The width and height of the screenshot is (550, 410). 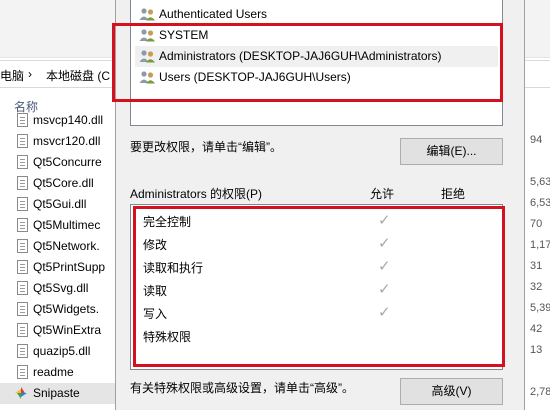 I want to click on file-row: msvcp140.dll, so click(x=57, y=120).